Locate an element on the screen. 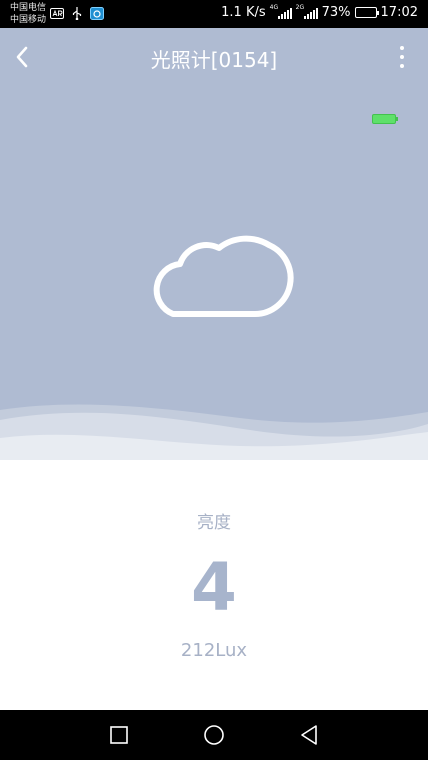 The height and width of the screenshot is (760, 428). usb-icon is located at coordinates (77, 13).